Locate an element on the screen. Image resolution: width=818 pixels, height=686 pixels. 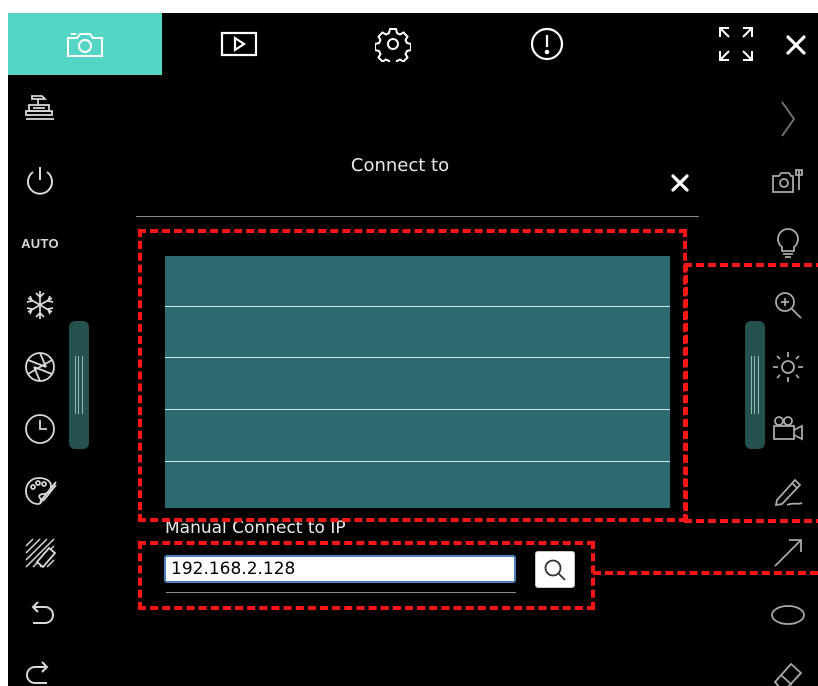
ellipse-button is located at coordinates (788, 615).